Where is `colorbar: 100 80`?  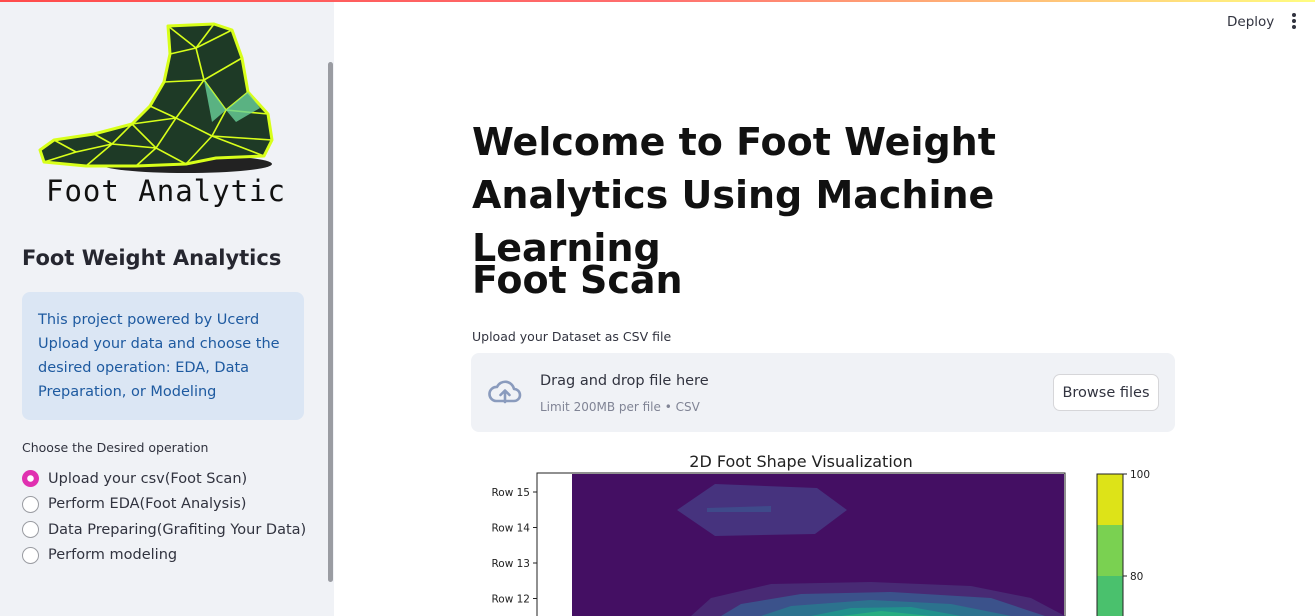
colorbar: 100 80 is located at coordinates (1123, 542).